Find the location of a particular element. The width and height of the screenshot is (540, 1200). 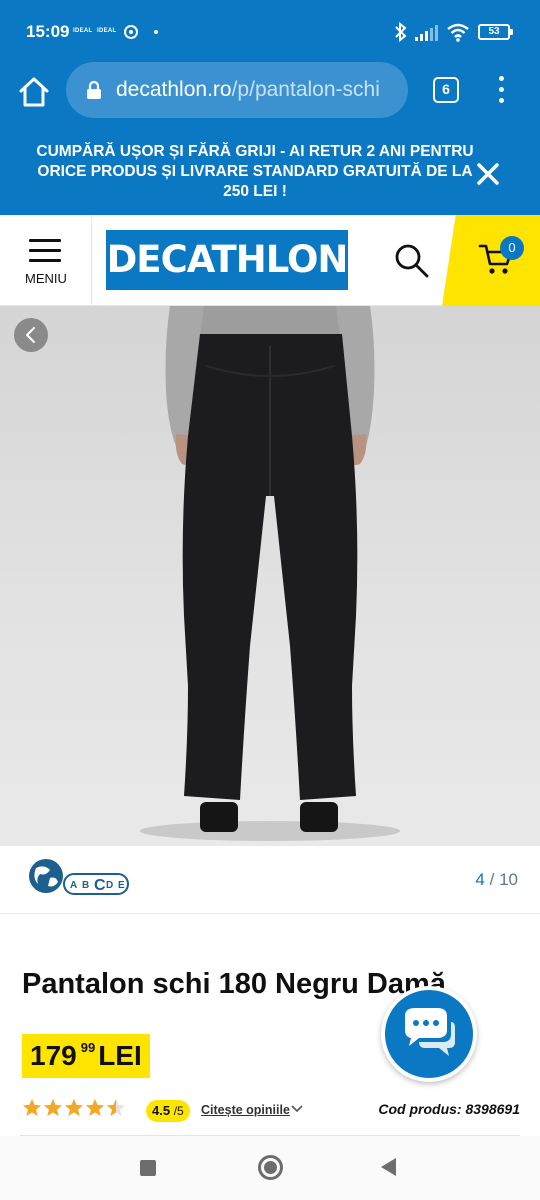

site-header: MENIU DECATHLON is located at coordinates (270, 260).